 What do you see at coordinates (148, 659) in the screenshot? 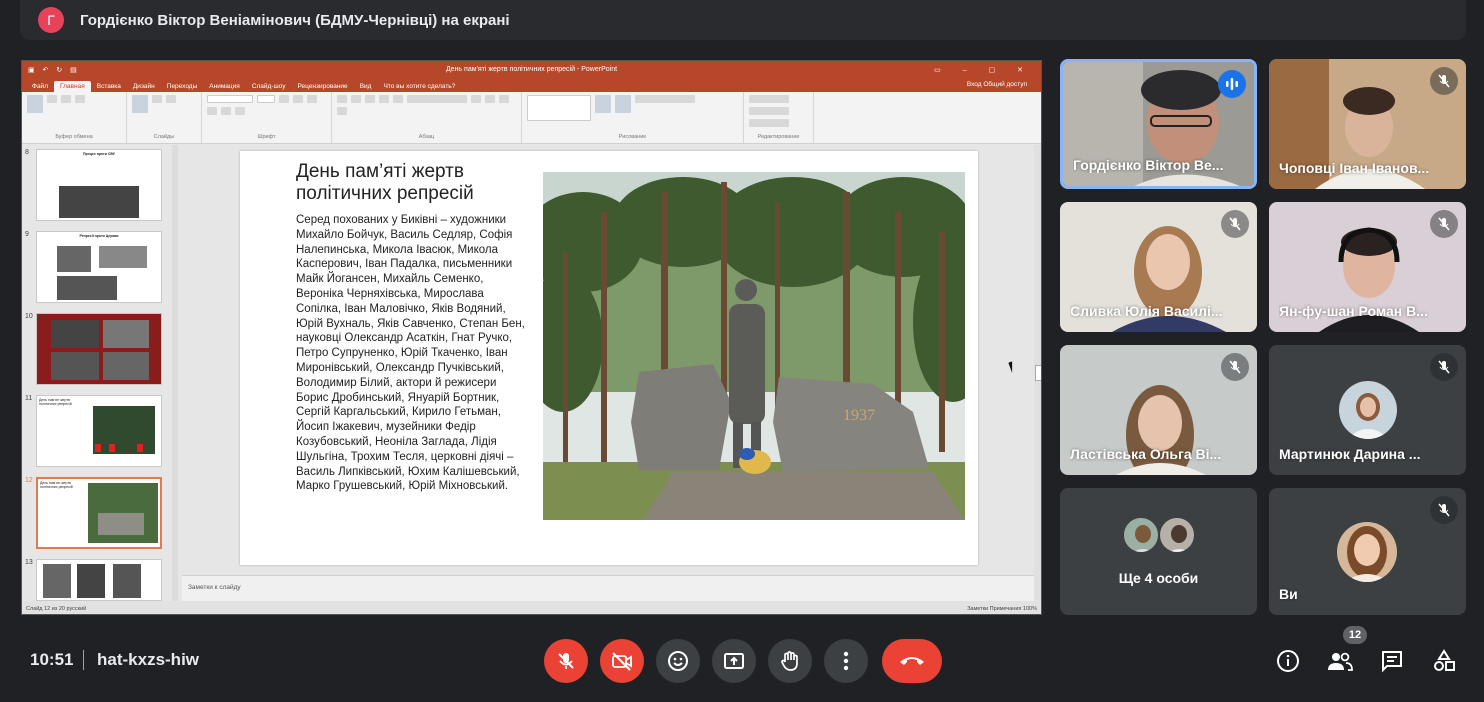
I see `meeting-code: hat-kxzs-hiw` at bounding box center [148, 659].